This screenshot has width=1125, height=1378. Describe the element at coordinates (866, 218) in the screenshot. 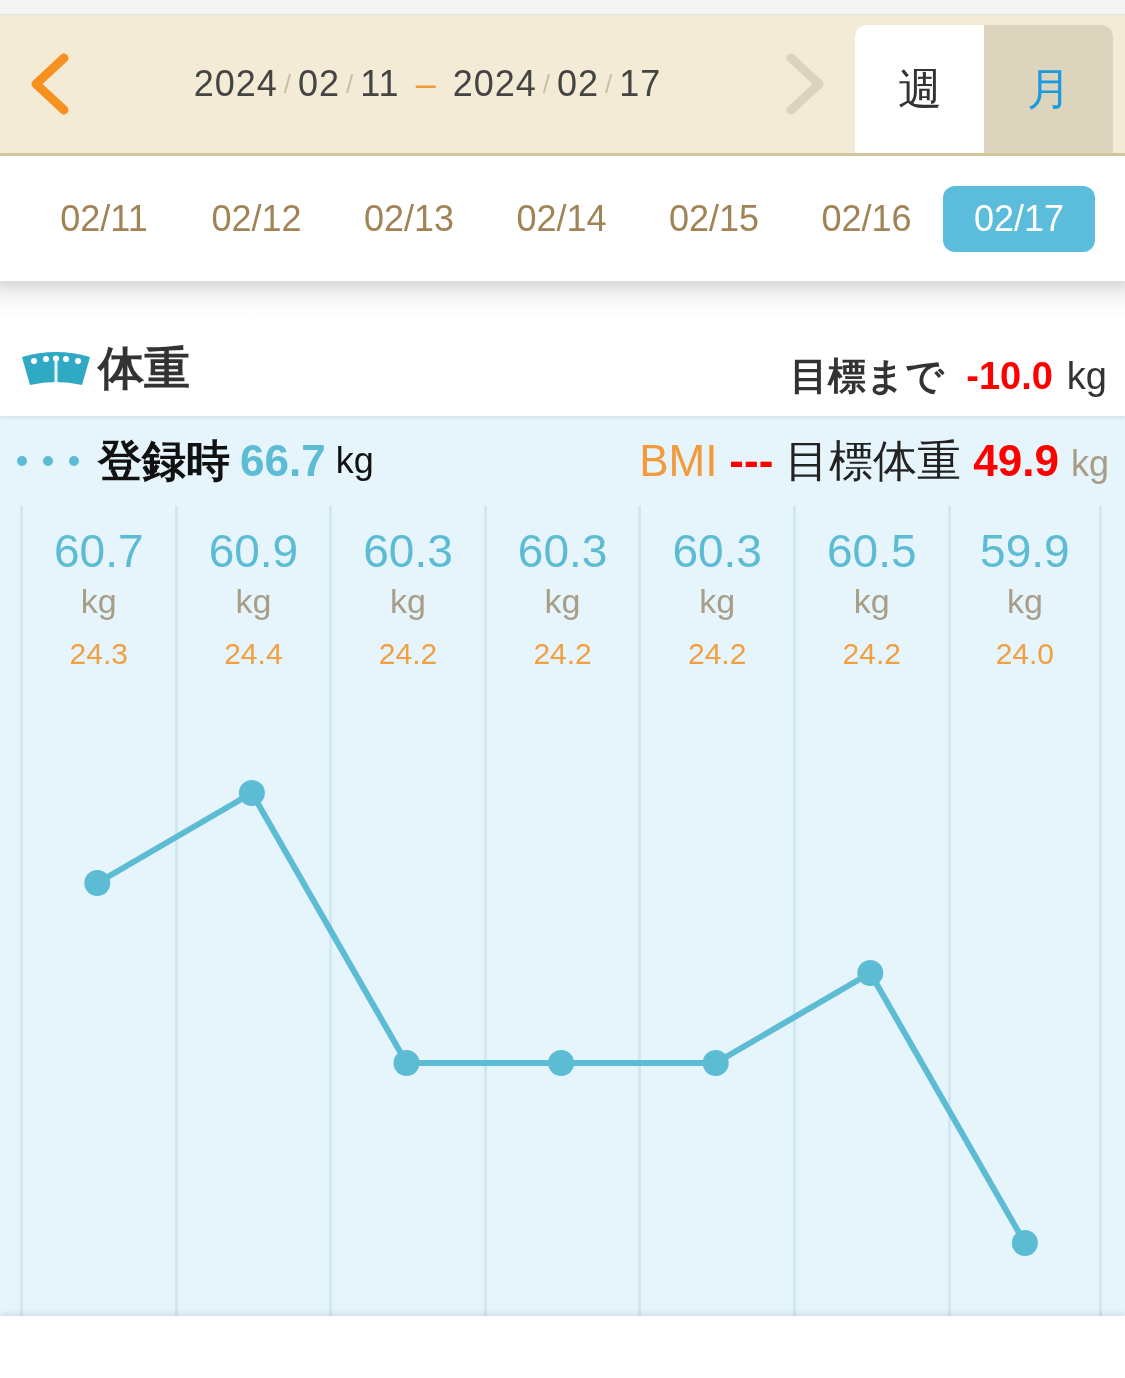

I see `day-tab: 02/16` at that location.